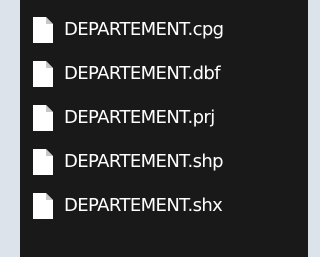 This screenshot has width=320, height=257. Describe the element at coordinates (144, 29) in the screenshot. I see `file-name: DEPARTEMENT.cpg` at that location.